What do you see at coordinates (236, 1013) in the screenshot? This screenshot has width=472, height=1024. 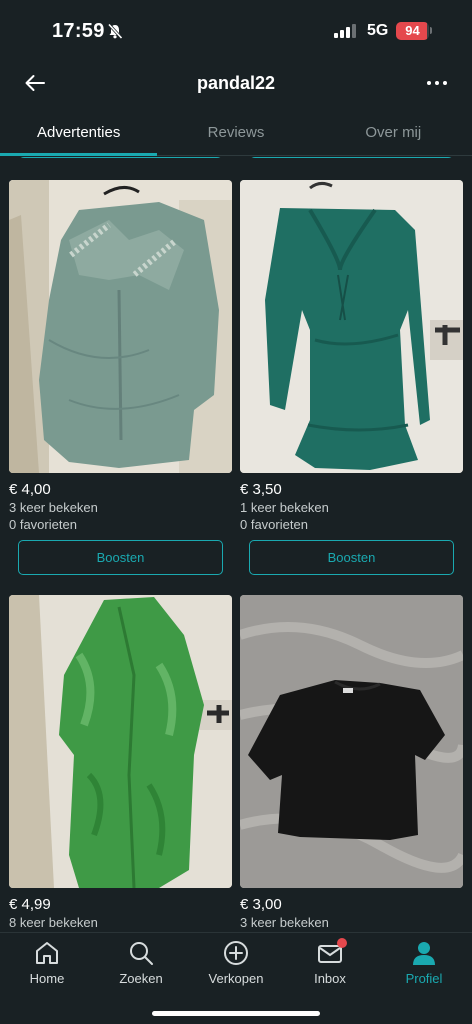 I see `home-indicator` at bounding box center [236, 1013].